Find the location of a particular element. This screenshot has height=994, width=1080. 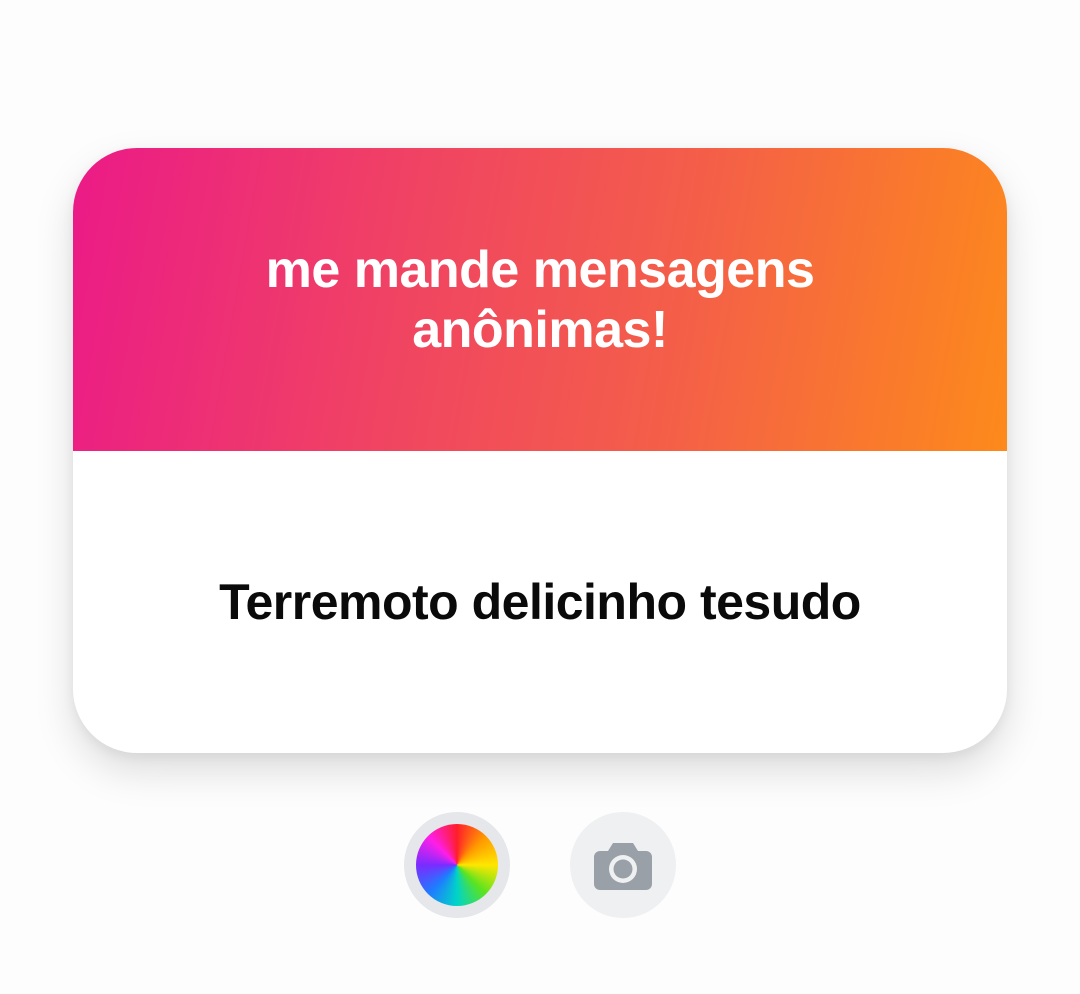

camera-button is located at coordinates (623, 865).